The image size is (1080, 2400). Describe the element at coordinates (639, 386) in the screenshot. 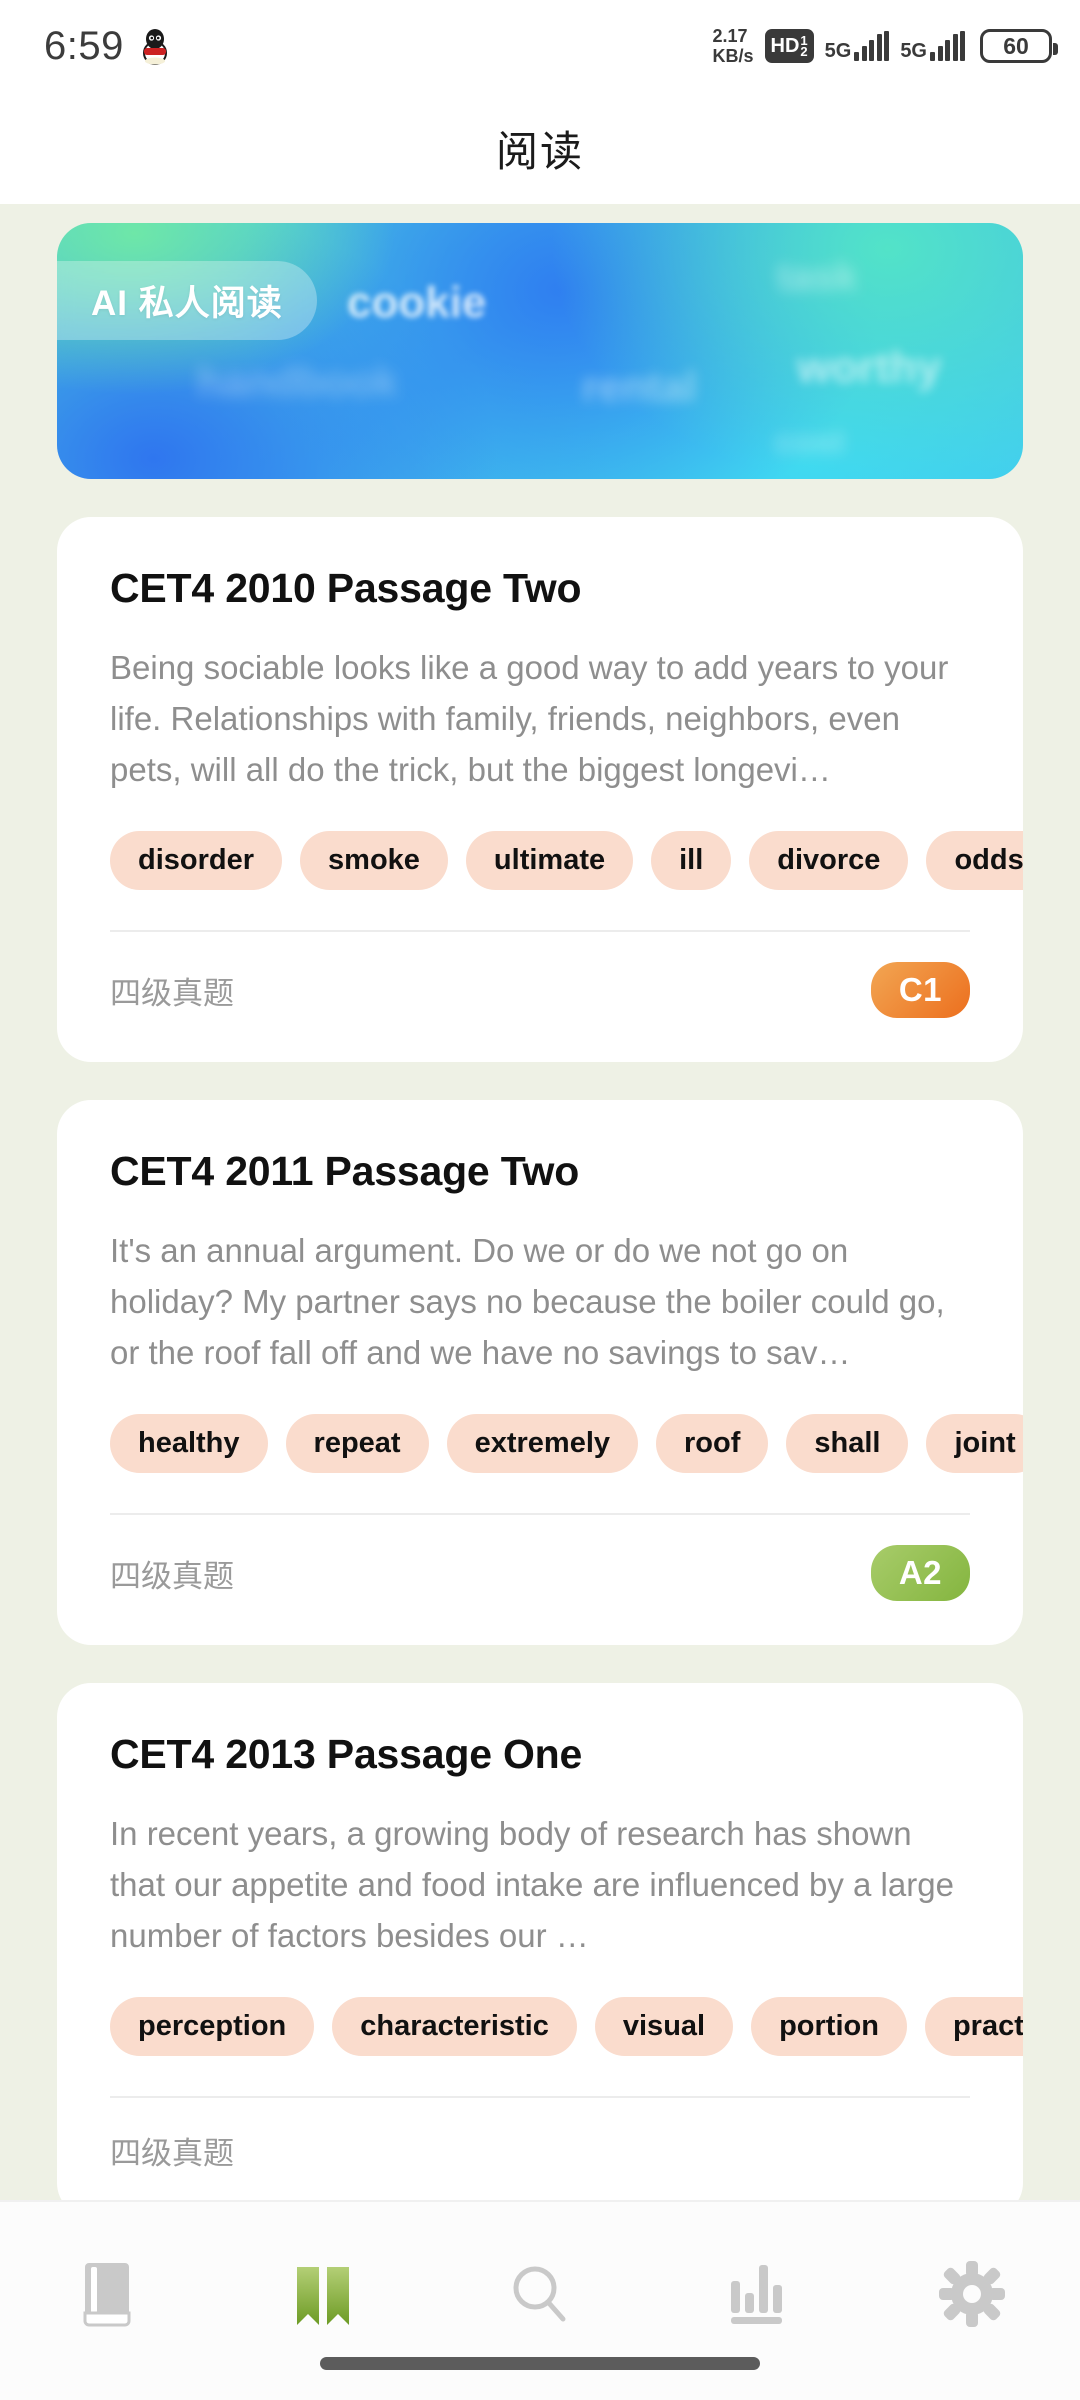

I see `banner-word: rental` at that location.